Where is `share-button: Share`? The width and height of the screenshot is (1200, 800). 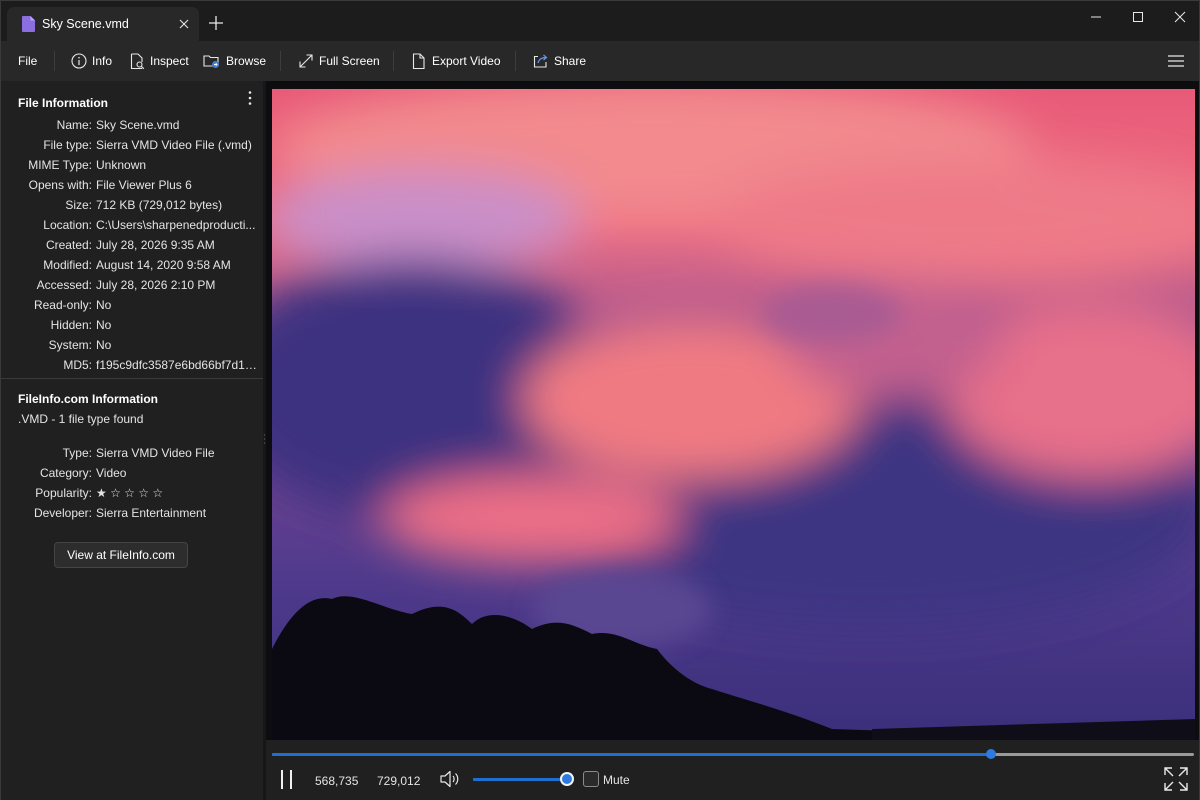
share-button: Share is located at coordinates (559, 61).